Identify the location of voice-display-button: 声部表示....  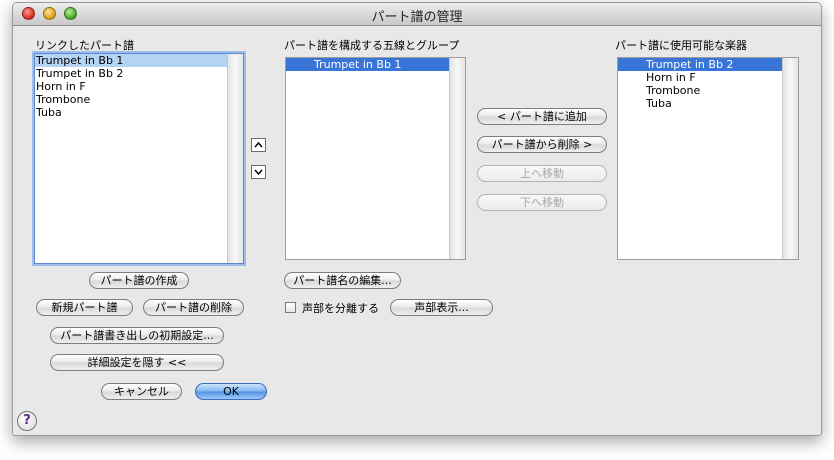
(441, 307).